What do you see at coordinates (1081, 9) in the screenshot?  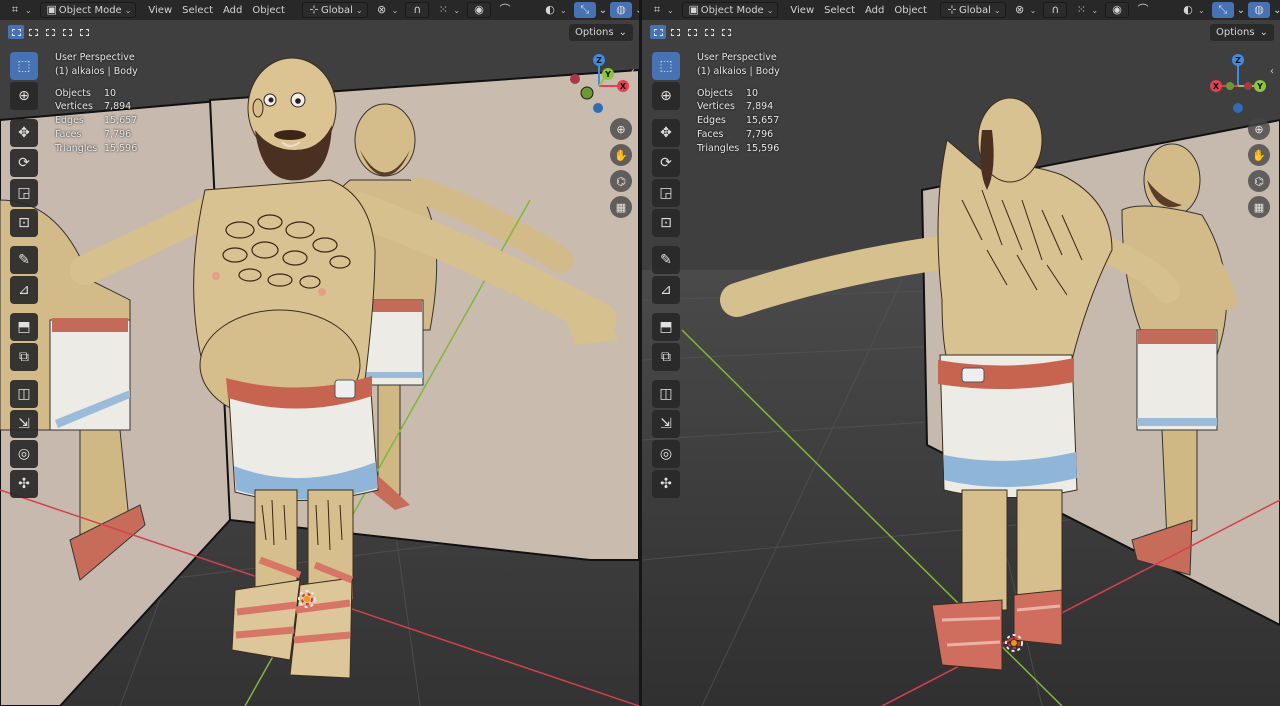 I see `snap-grid-icon: ⁙` at bounding box center [1081, 9].